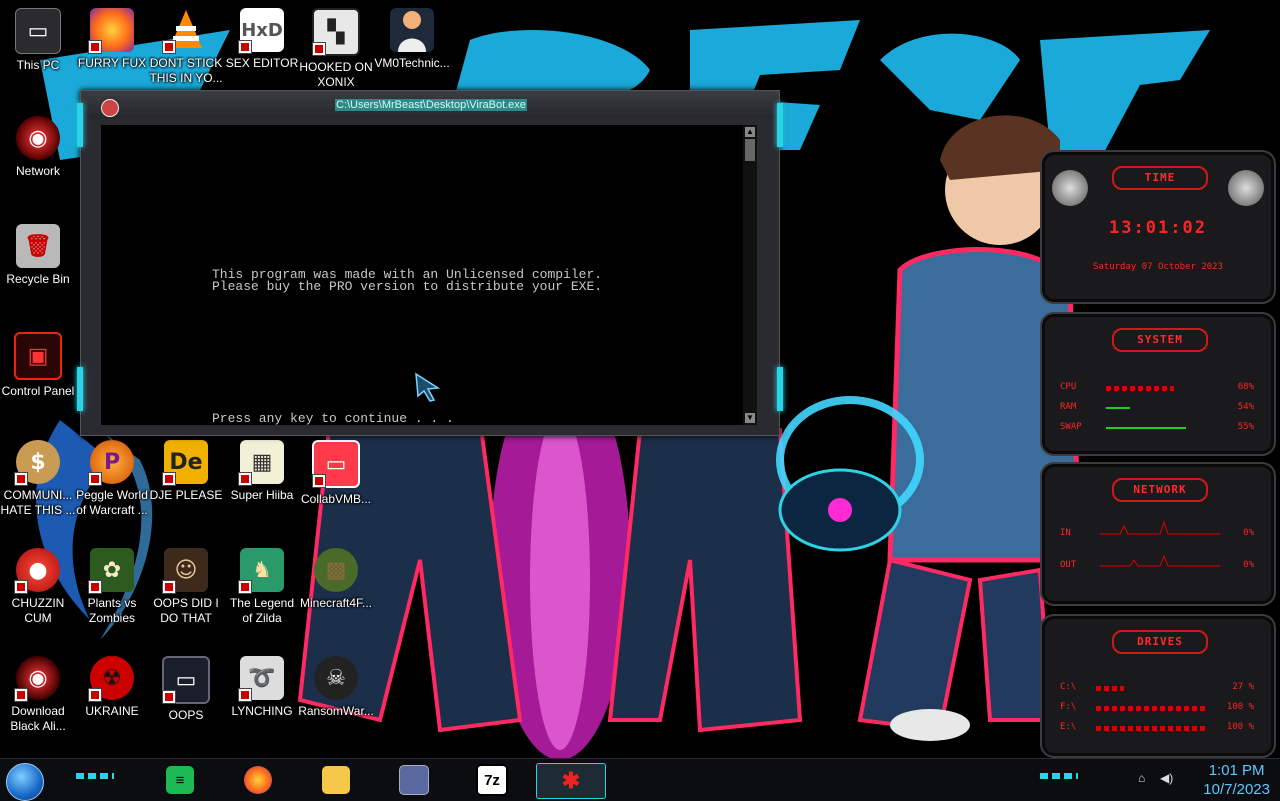 This screenshot has height=801, width=1280. I want to click on taskbar: ≡ 7z ✱ ⌂ ◀) 1:01 PM 10/7/2023, so click(640, 779).